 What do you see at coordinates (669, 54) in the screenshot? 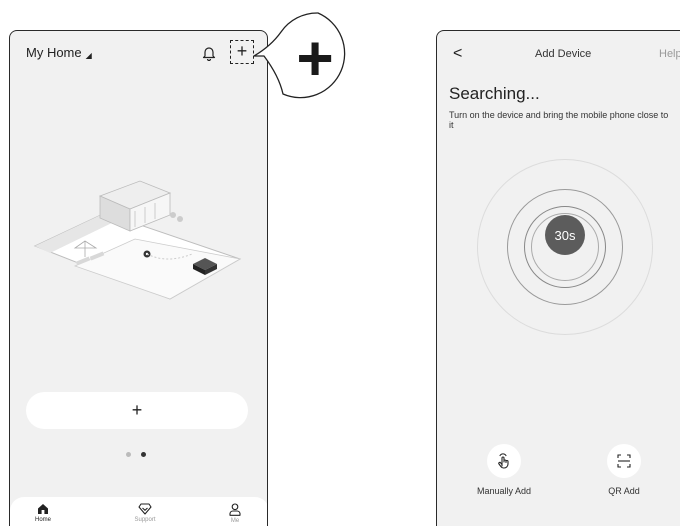
I see `help-link: Help` at bounding box center [669, 54].